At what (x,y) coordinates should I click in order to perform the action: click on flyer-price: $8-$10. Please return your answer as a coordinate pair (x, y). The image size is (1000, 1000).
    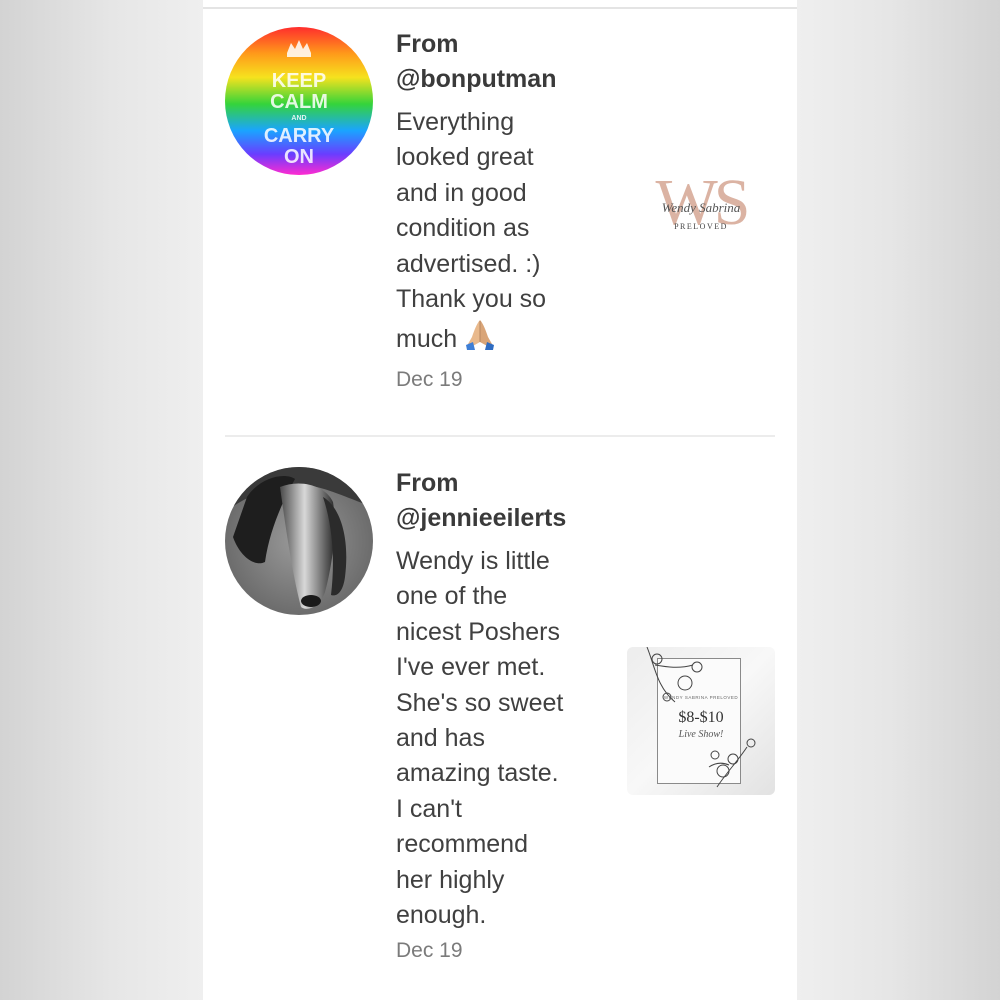
    Looking at the image, I should click on (701, 717).